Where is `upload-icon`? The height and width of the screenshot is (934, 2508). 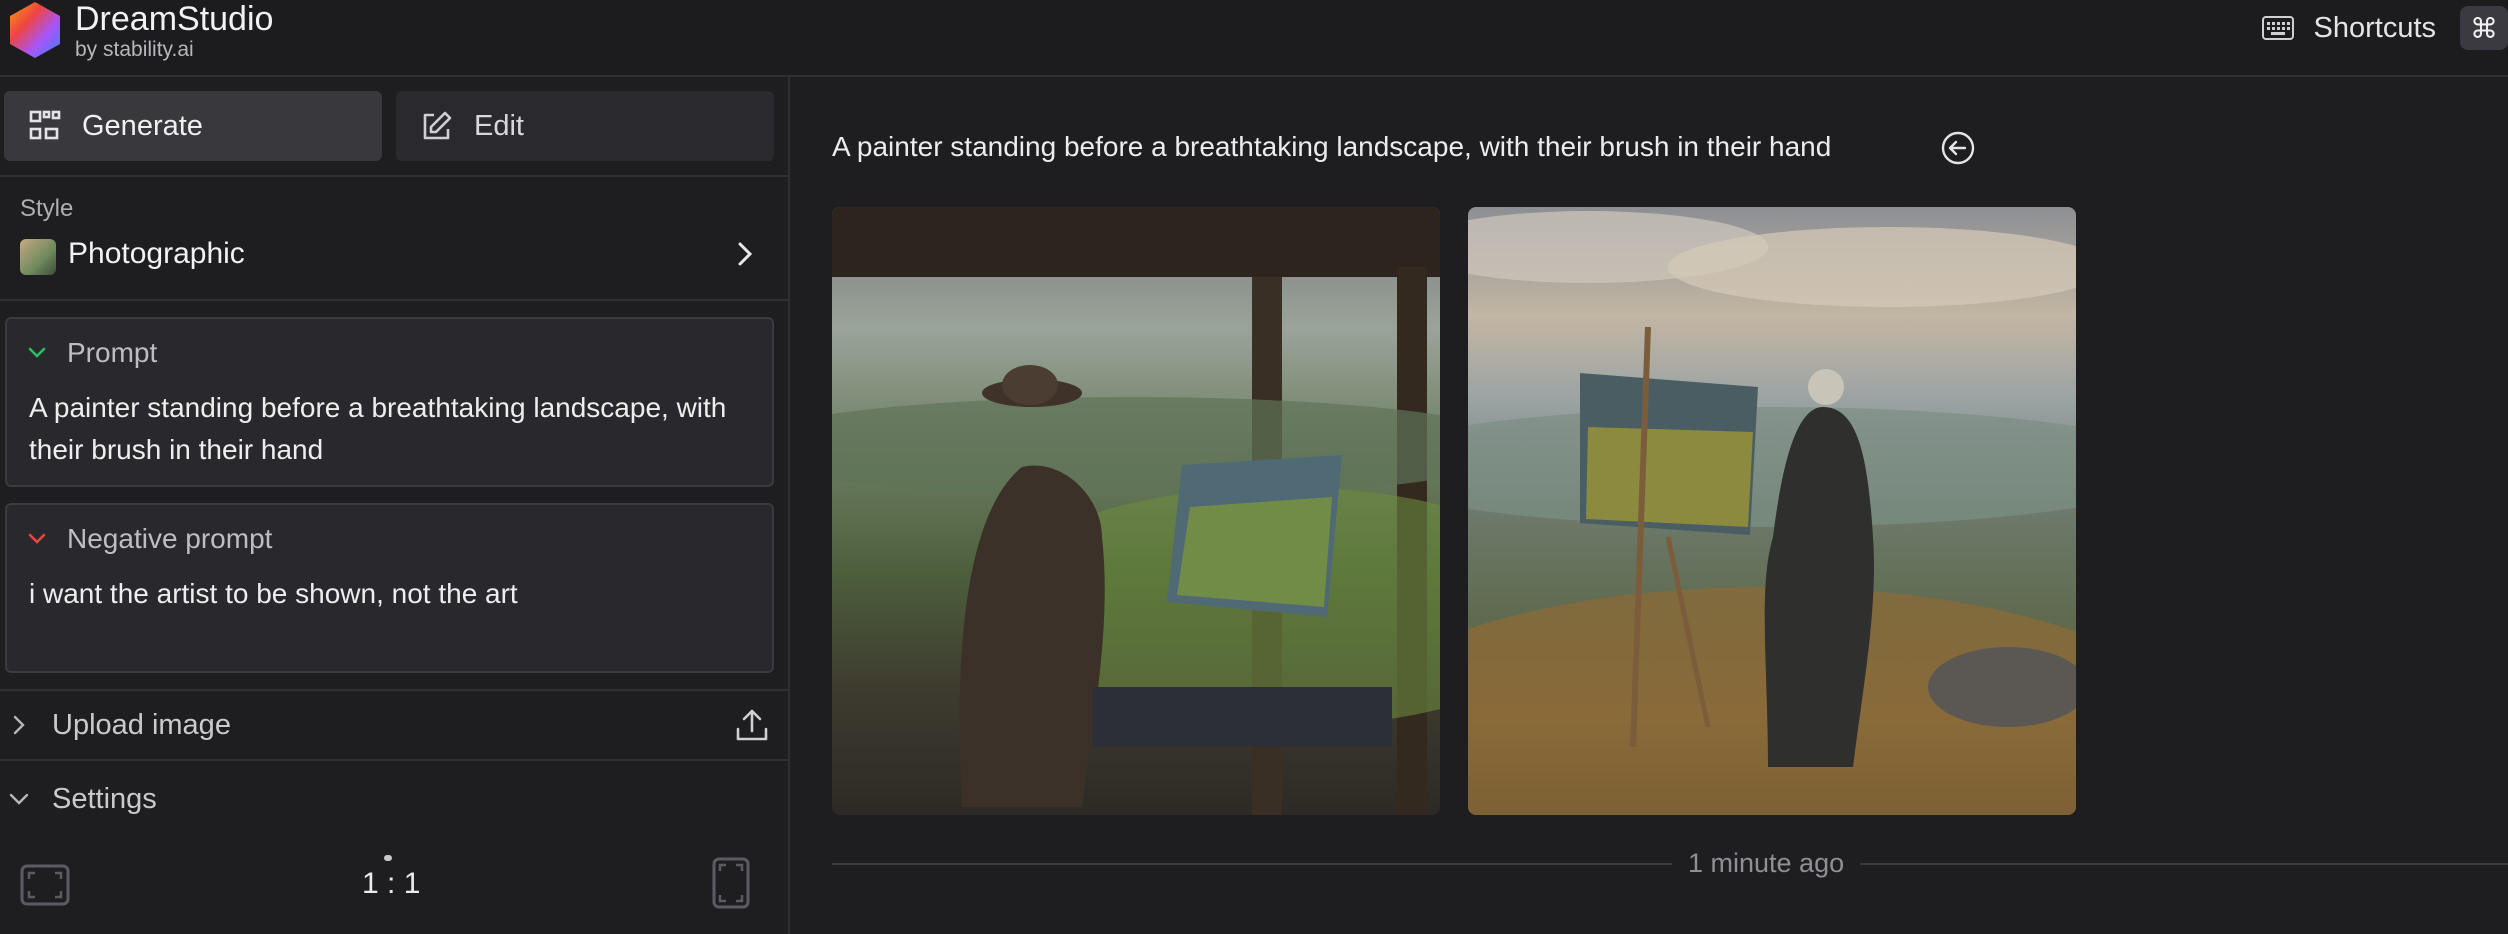 upload-icon is located at coordinates (752, 725).